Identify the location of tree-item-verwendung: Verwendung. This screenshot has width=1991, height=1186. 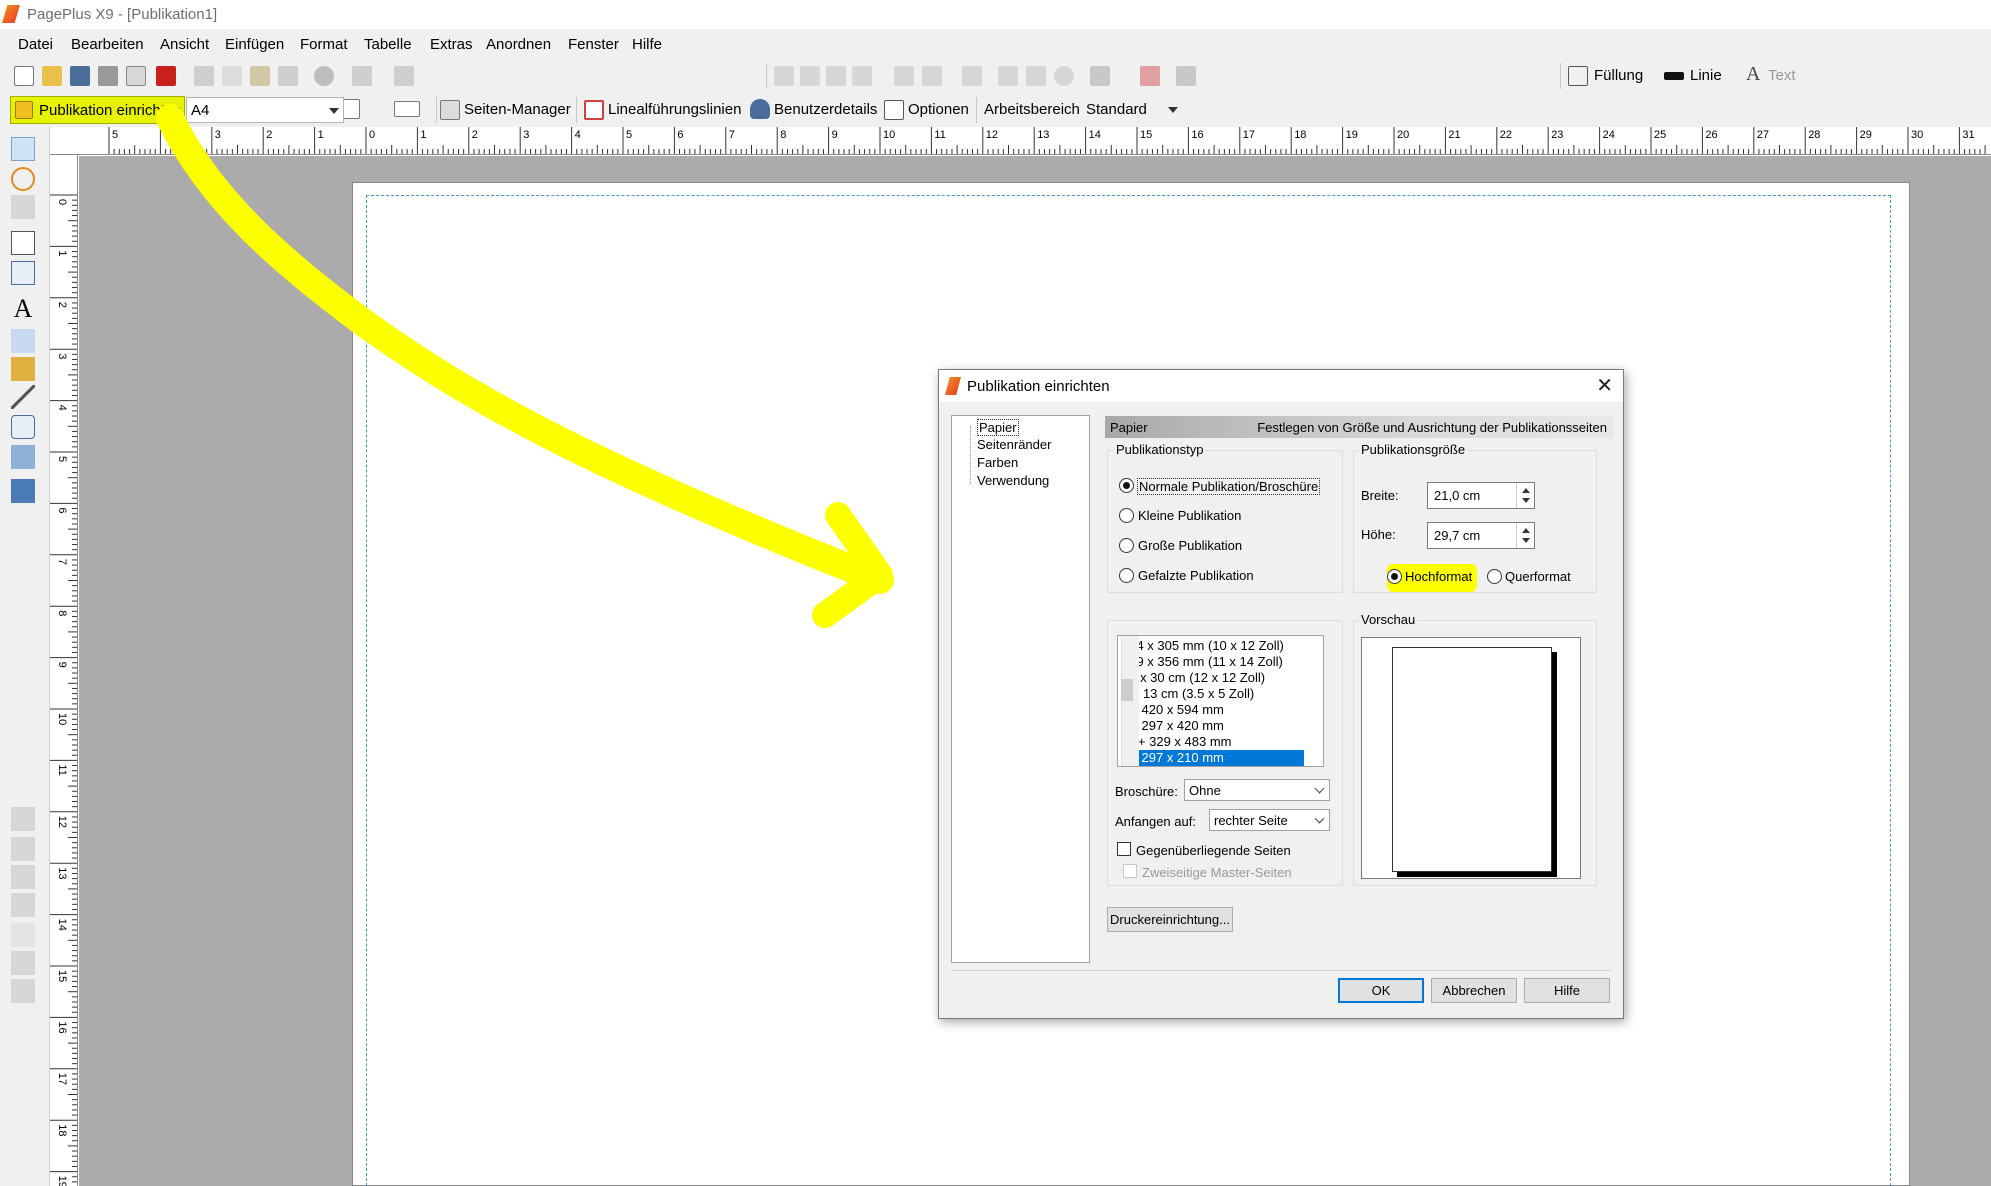
(1013, 480).